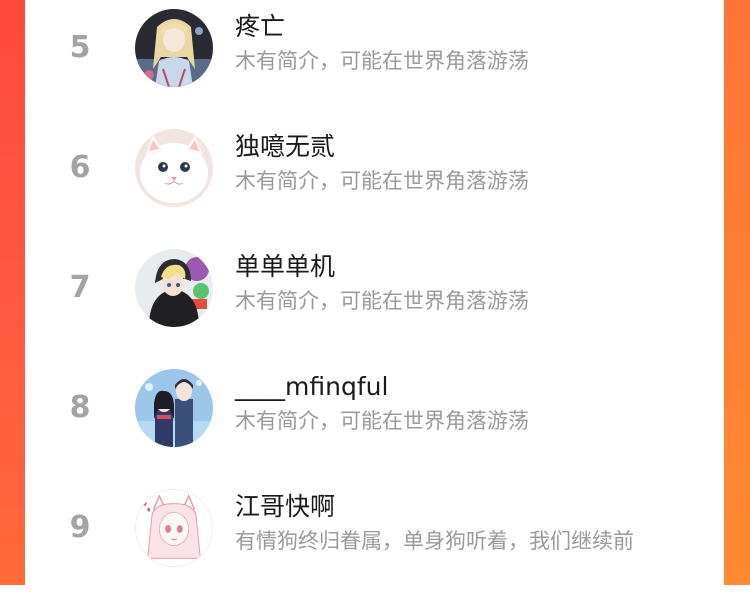 This screenshot has height=600, width=750. What do you see at coordinates (285, 506) in the screenshot?
I see `user-name: 江哥快啊` at bounding box center [285, 506].